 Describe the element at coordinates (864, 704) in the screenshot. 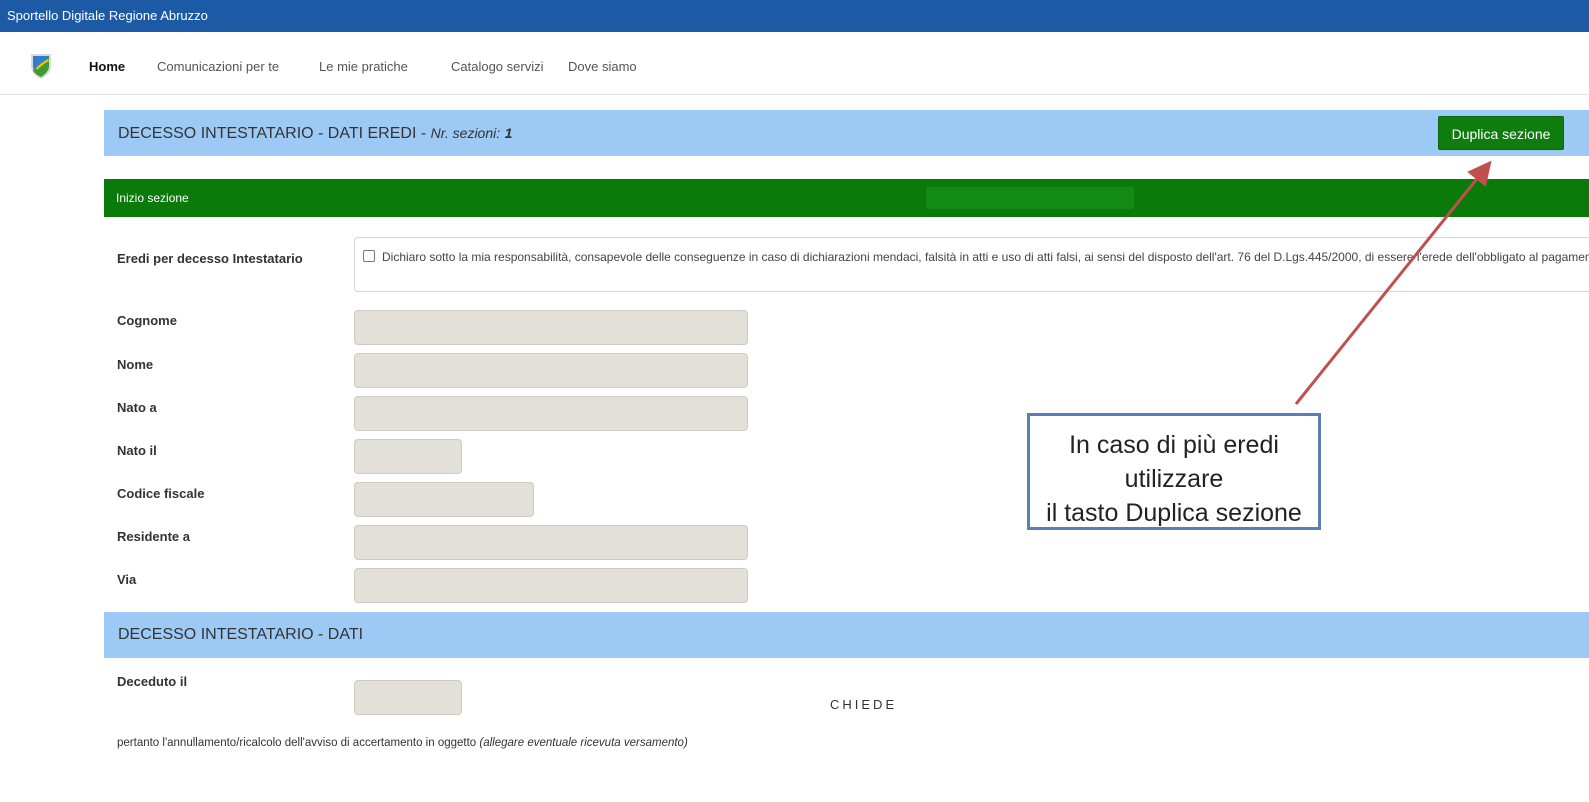

I see `chiede-heading: CHIEDE` at that location.